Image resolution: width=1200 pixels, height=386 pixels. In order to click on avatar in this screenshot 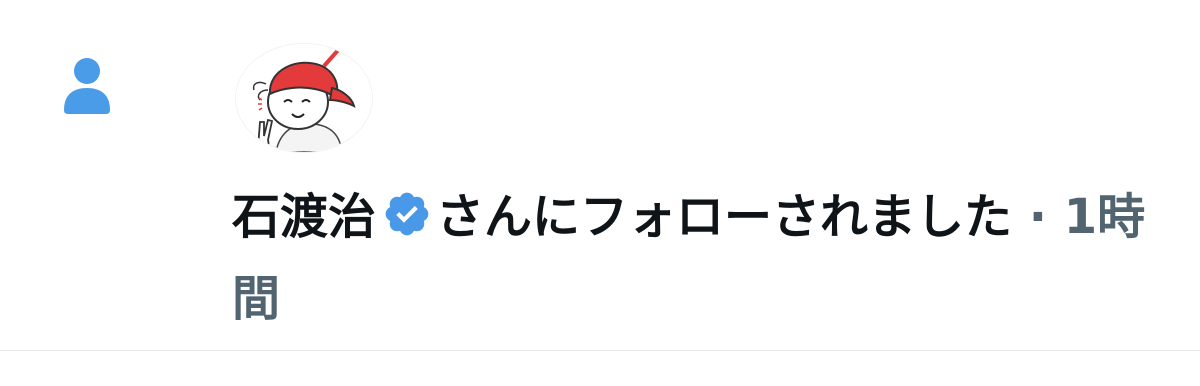, I will do `click(304, 98)`.